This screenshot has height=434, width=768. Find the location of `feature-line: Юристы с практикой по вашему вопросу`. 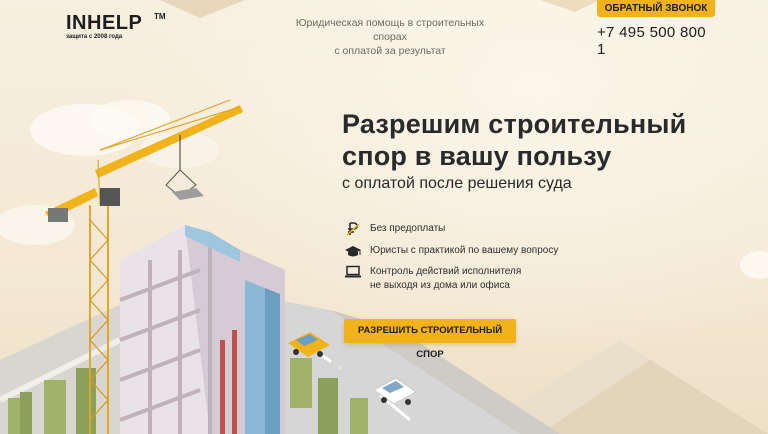

feature-line: Юристы с практикой по вашему вопросу is located at coordinates (464, 250).